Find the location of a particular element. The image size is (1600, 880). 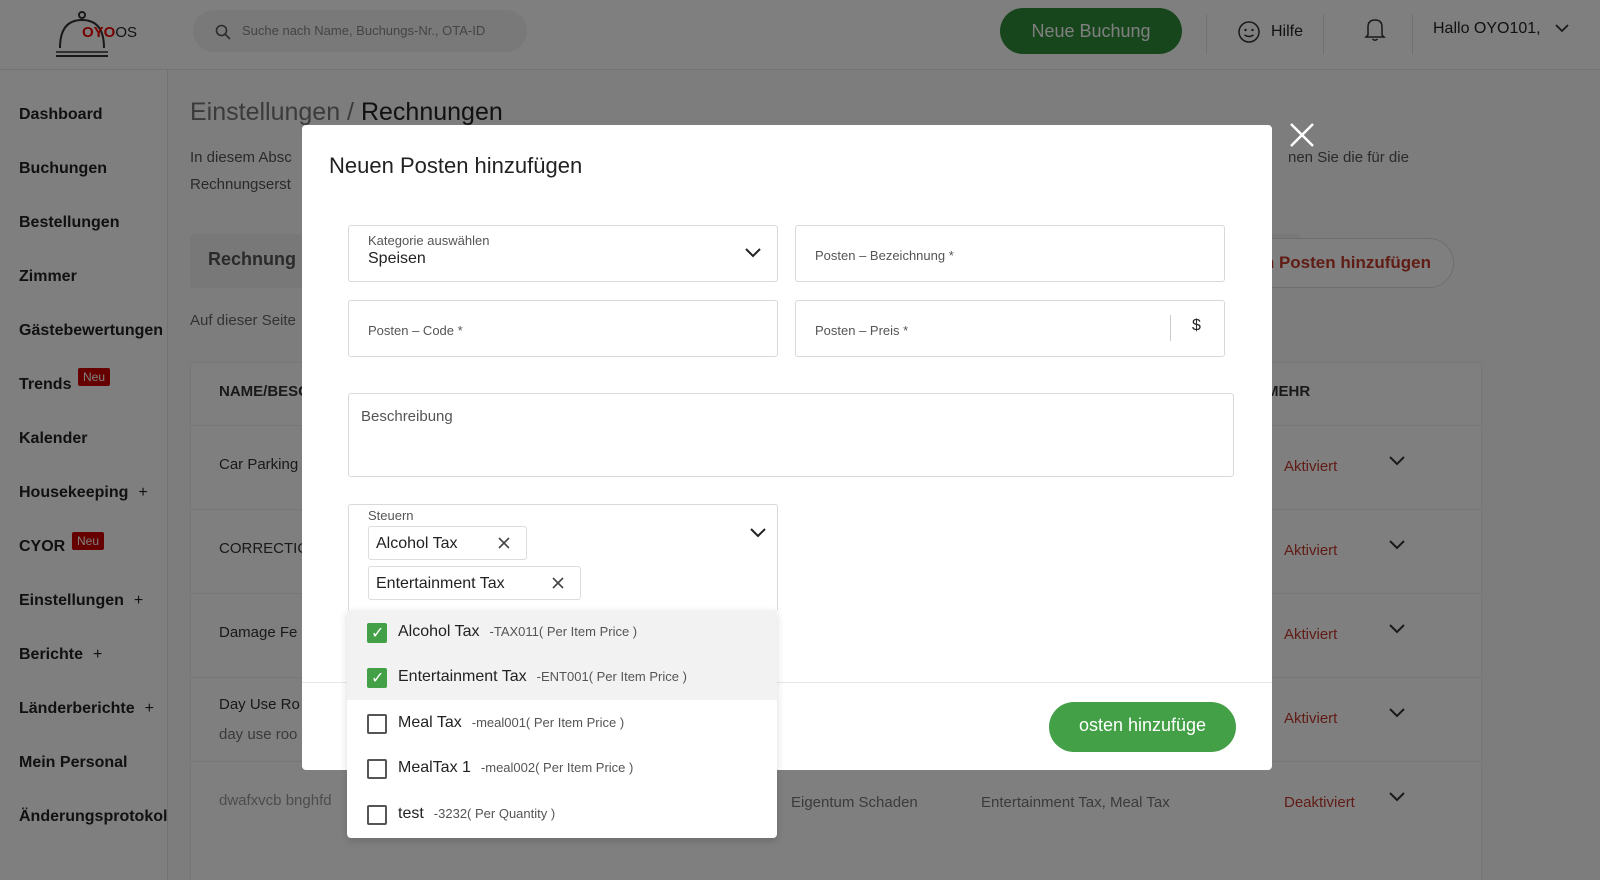

item-code-placeholder: Posten – Code * is located at coordinates (415, 330).